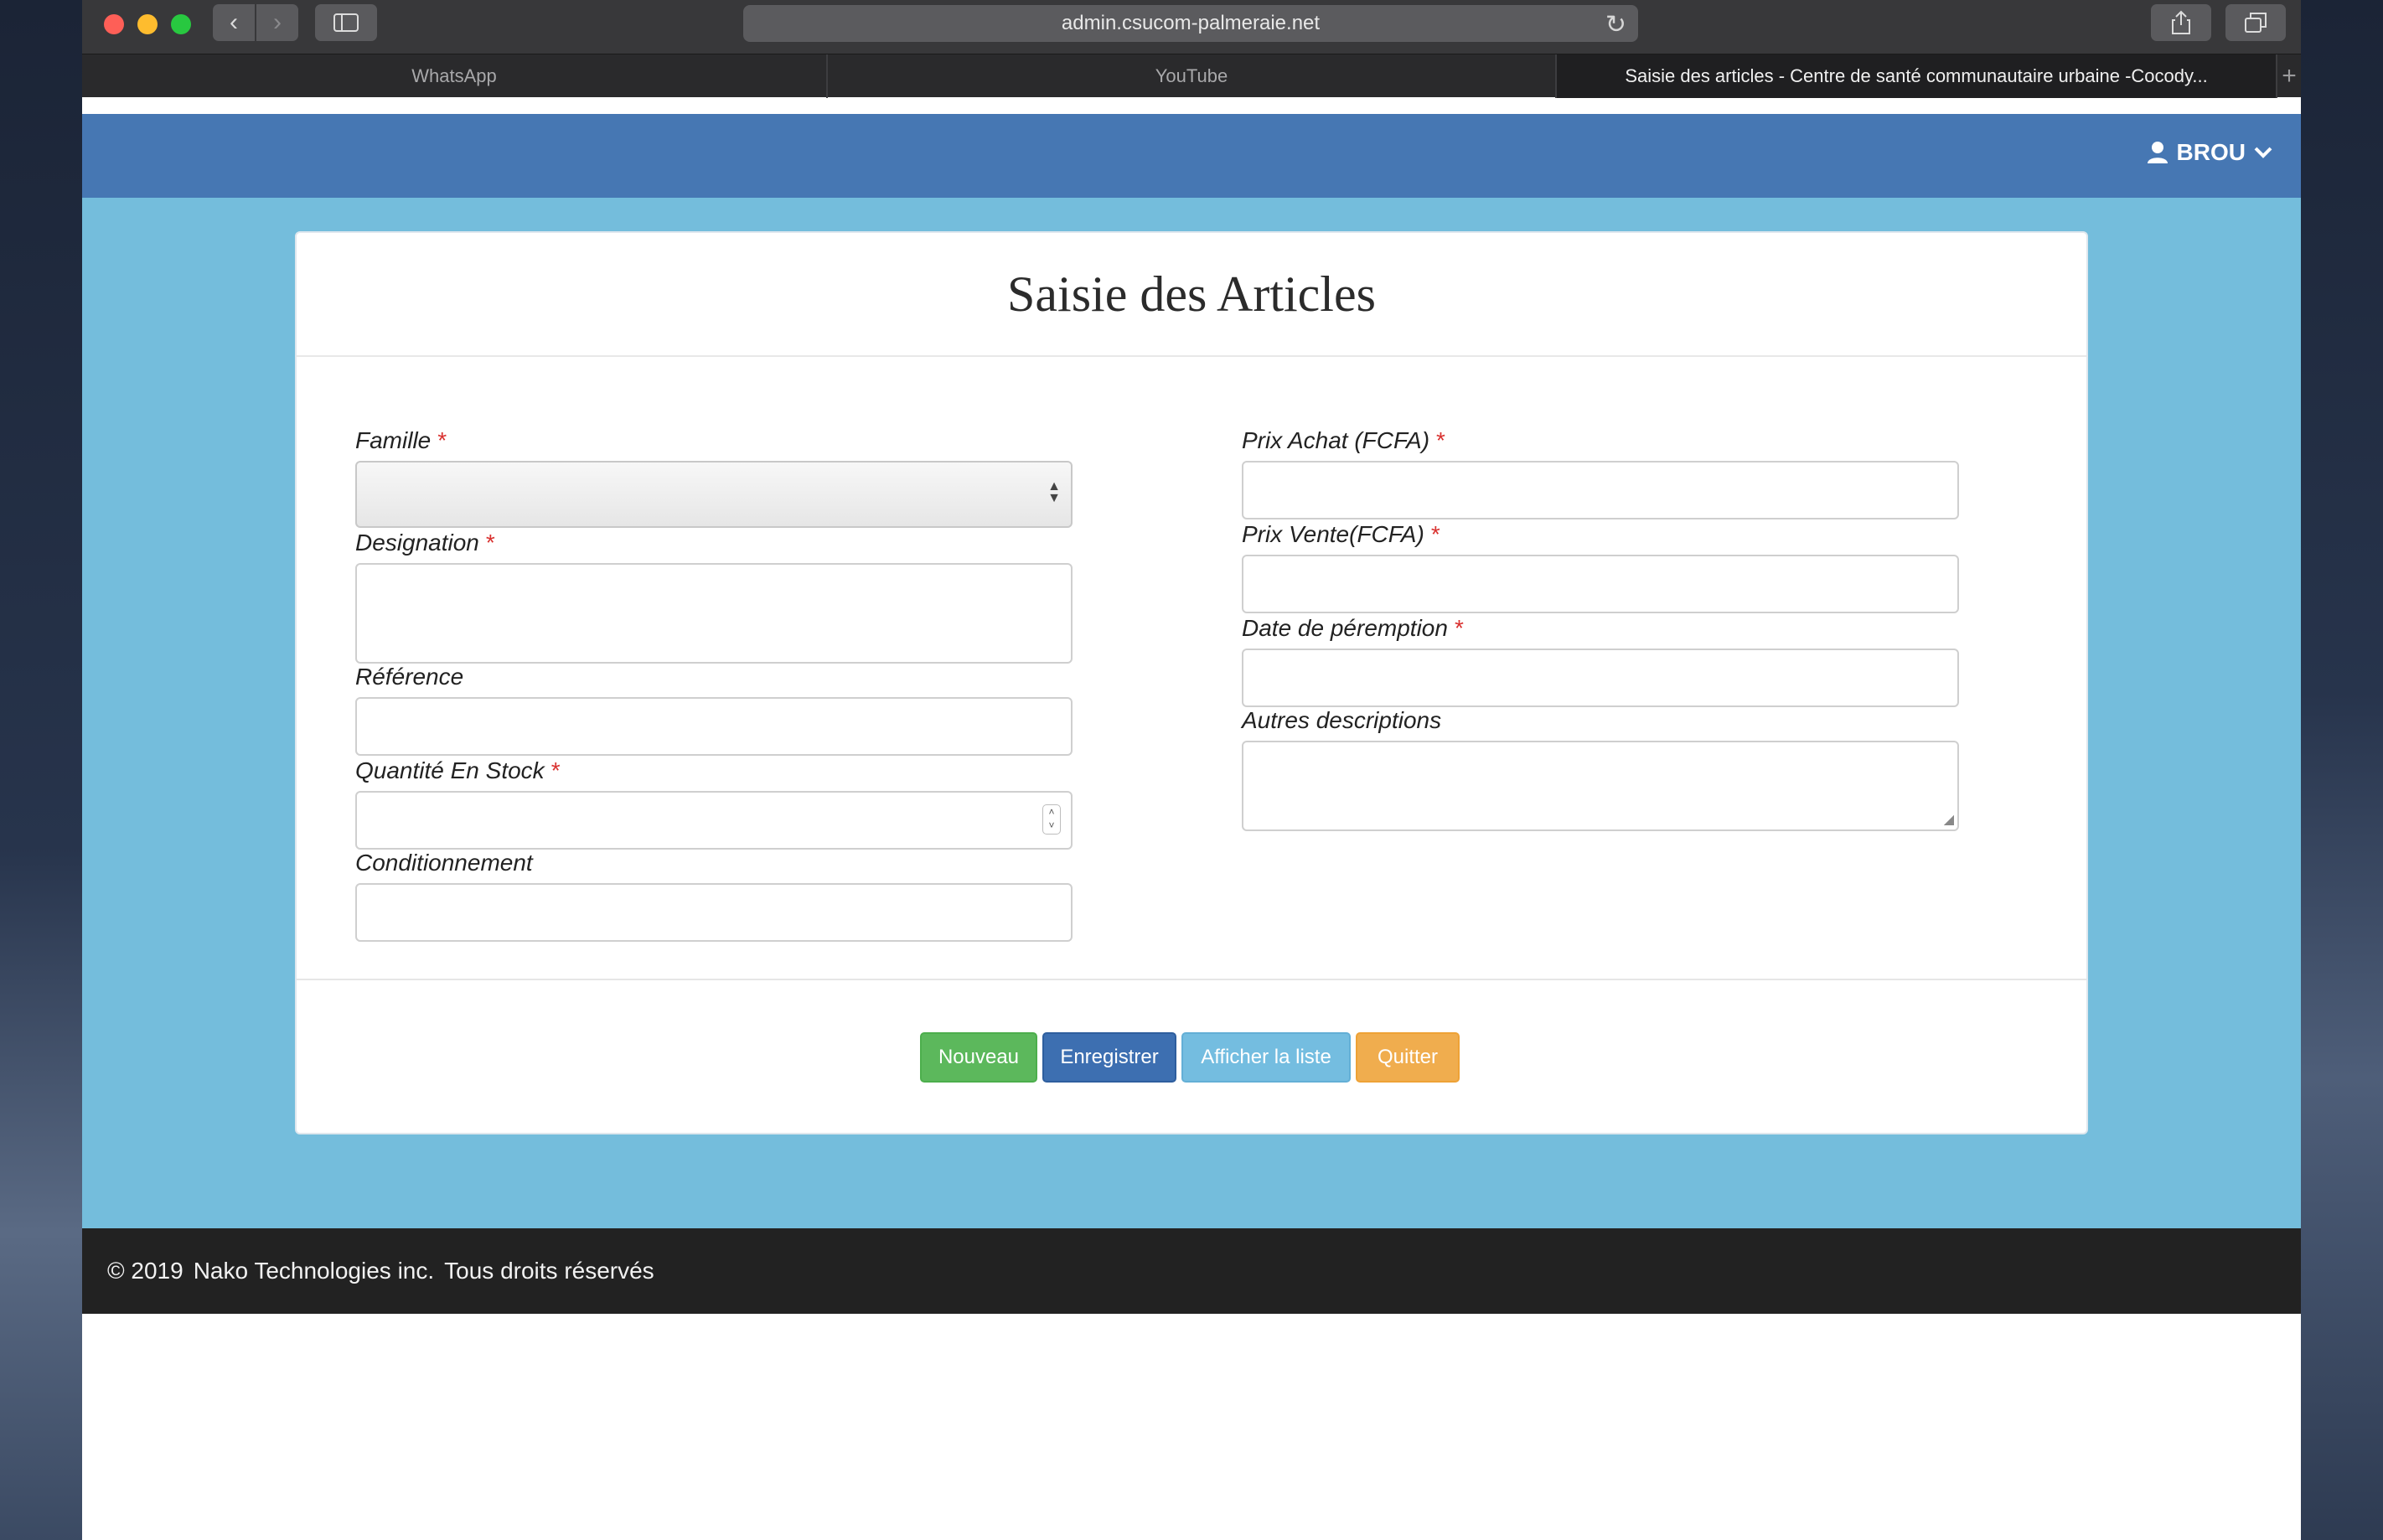 The image size is (2383, 1540). I want to click on designation-label: Designation *, so click(425, 543).